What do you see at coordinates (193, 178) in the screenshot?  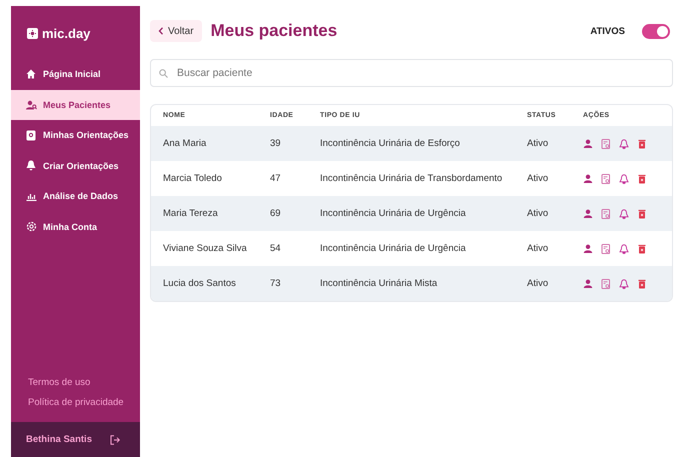 I see `table-cell-text: Marcia Toledo` at bounding box center [193, 178].